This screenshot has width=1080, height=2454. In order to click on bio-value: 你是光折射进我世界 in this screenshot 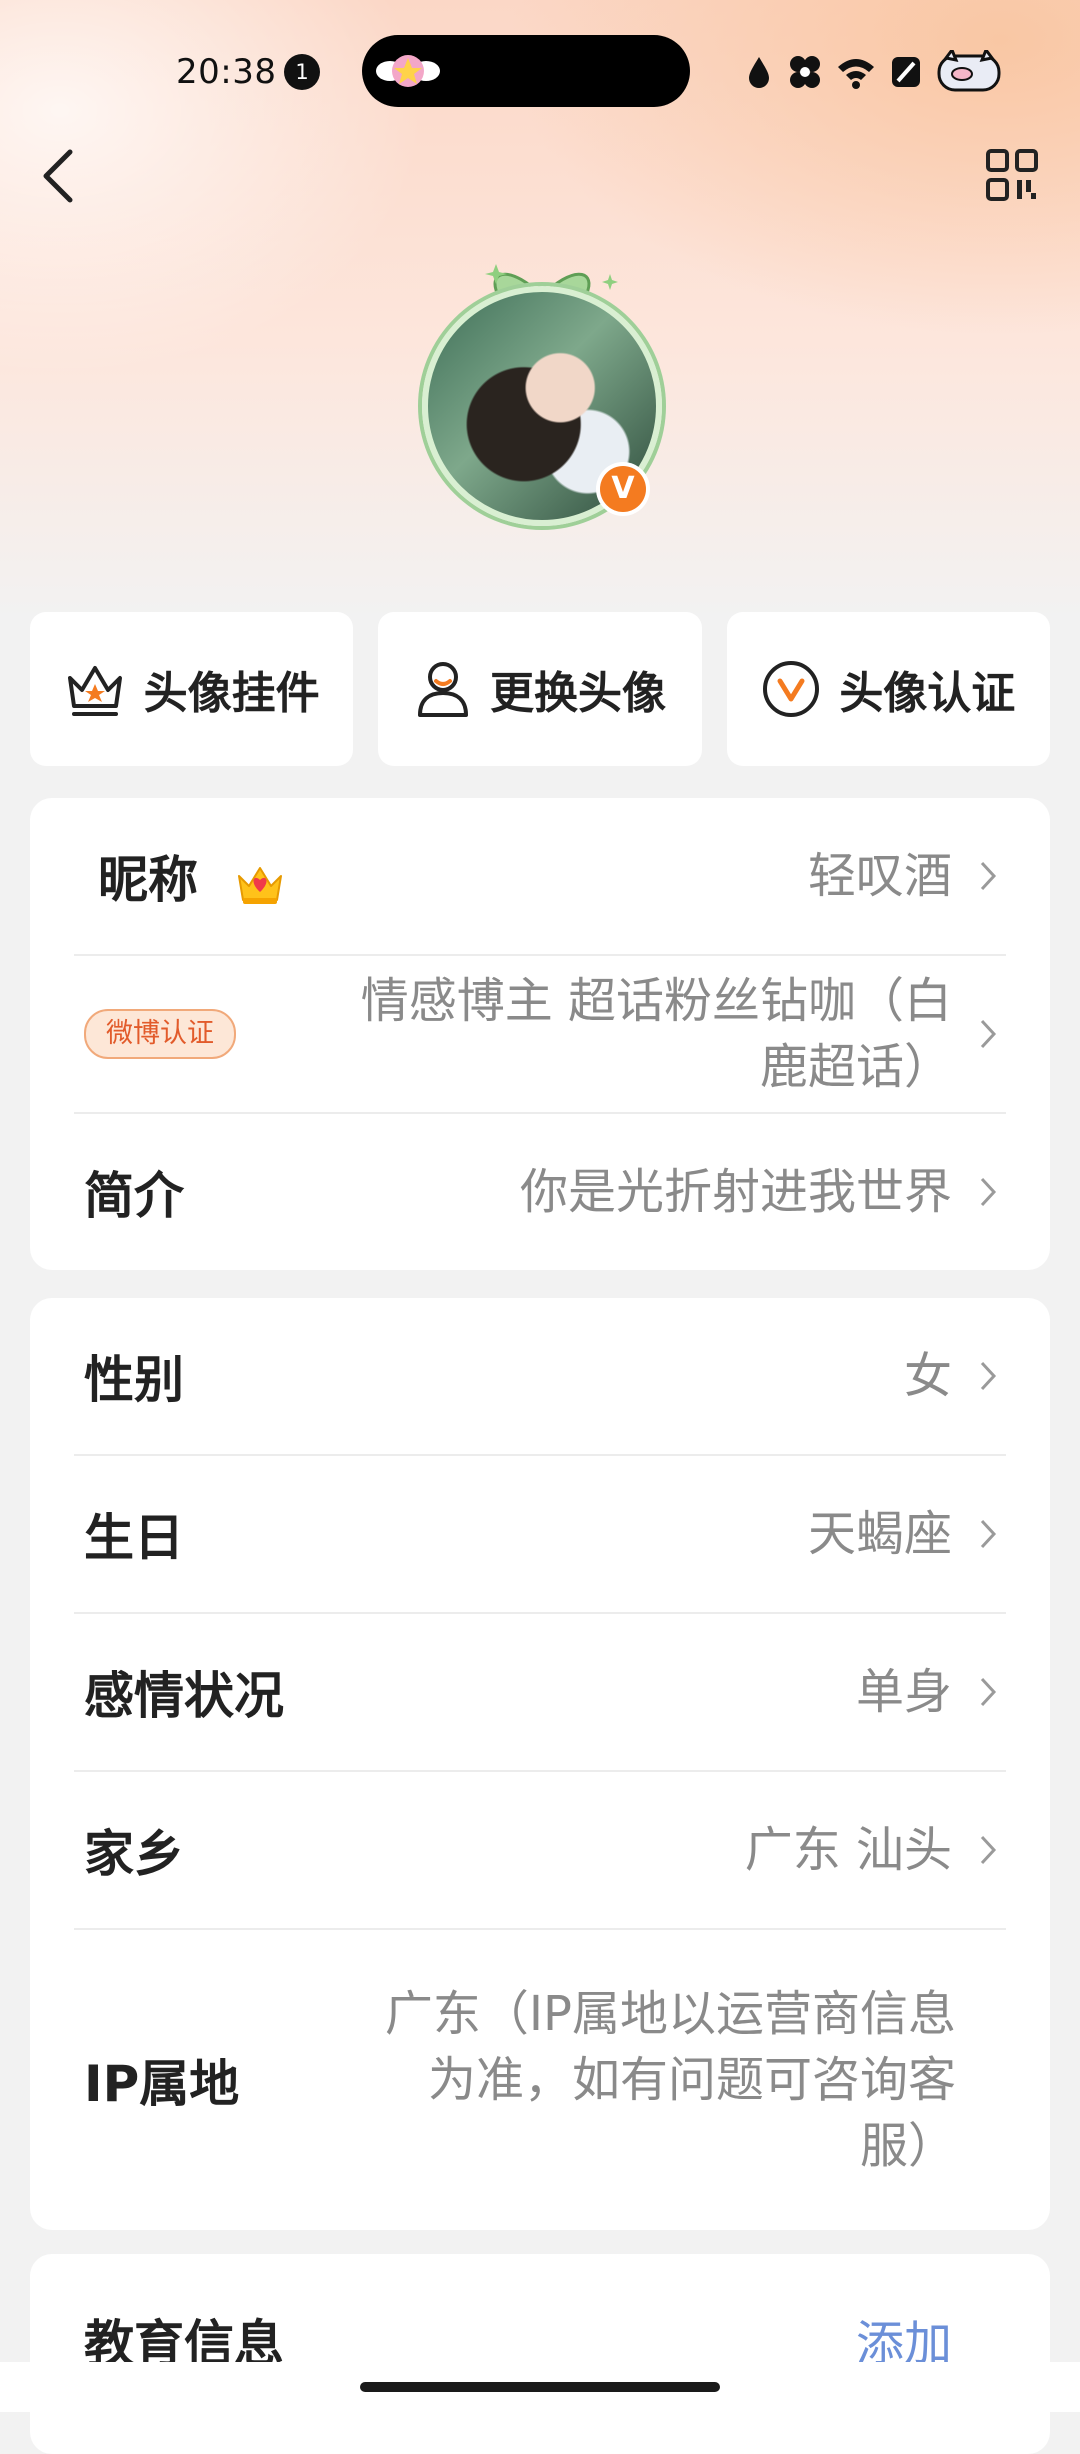, I will do `click(735, 1192)`.